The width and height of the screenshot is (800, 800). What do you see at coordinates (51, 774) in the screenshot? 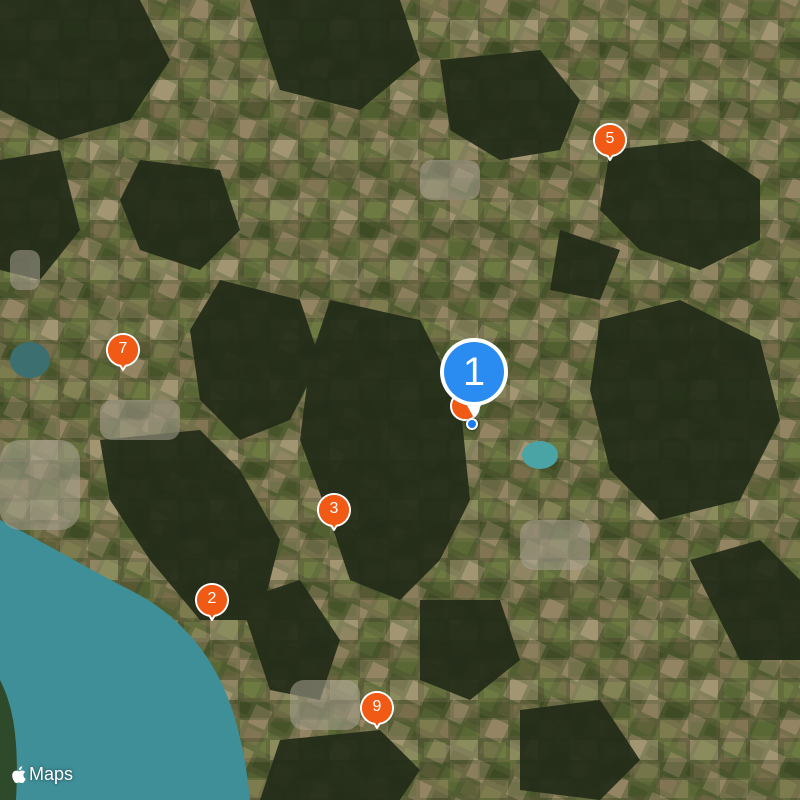
I see `attribution-text: Maps` at bounding box center [51, 774].